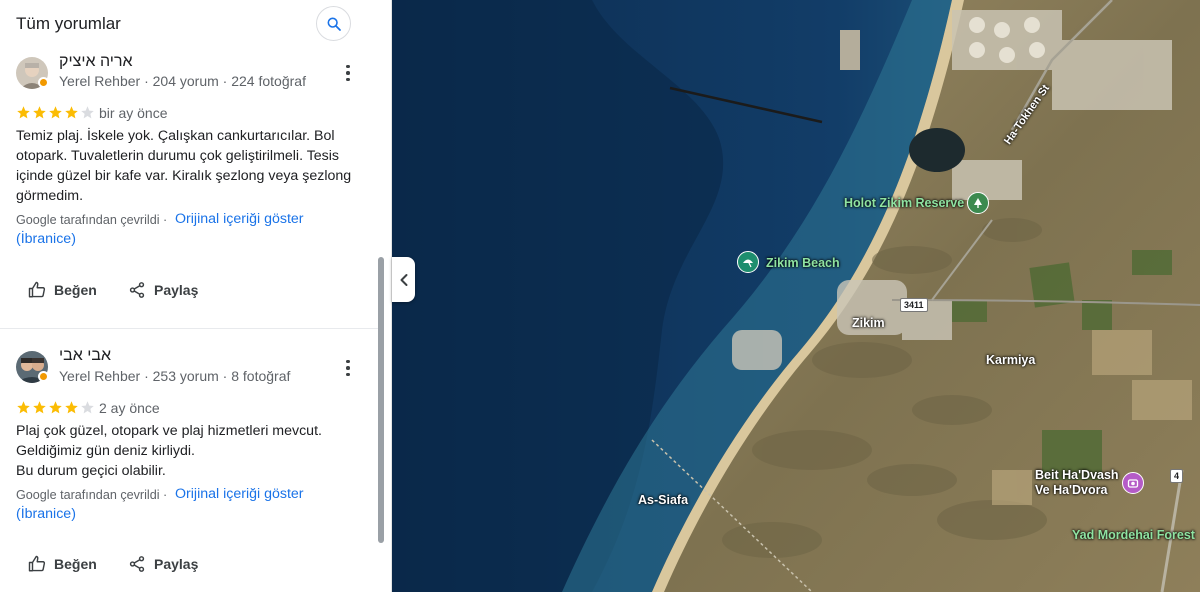 The image size is (1200, 592). Describe the element at coordinates (1077, 475) in the screenshot. I see `map-label-beit-hadvash: Beit Ha'Dvash` at that location.